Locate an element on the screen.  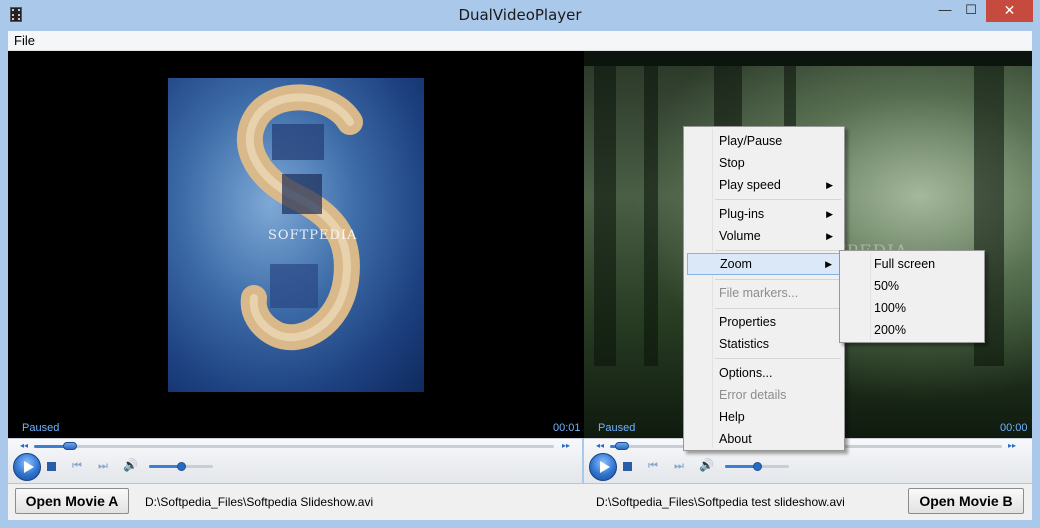
play-button-b is located at coordinates (603, 467).